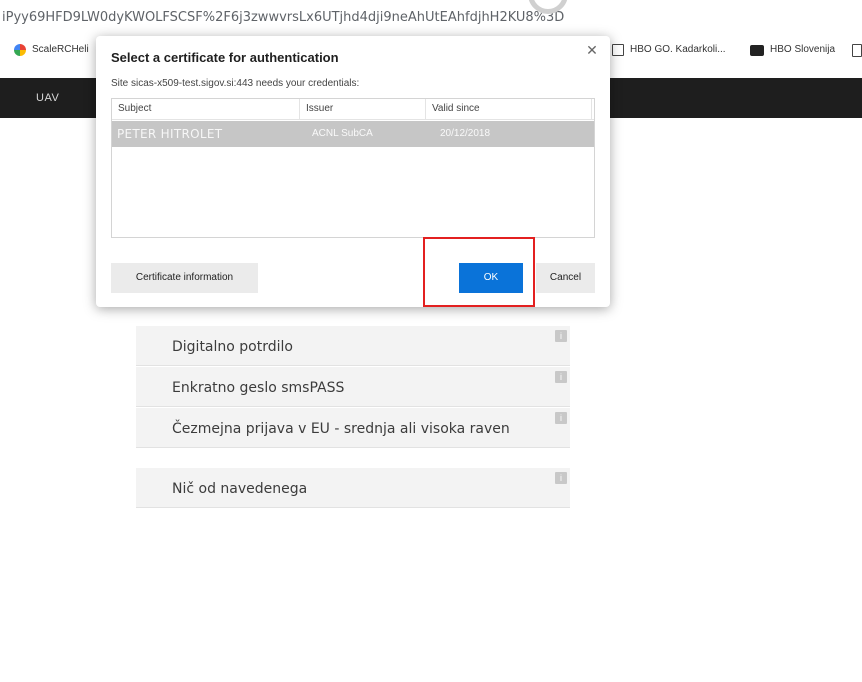  I want to click on bookmark-label: ScaleRCHeli, so click(60, 49).